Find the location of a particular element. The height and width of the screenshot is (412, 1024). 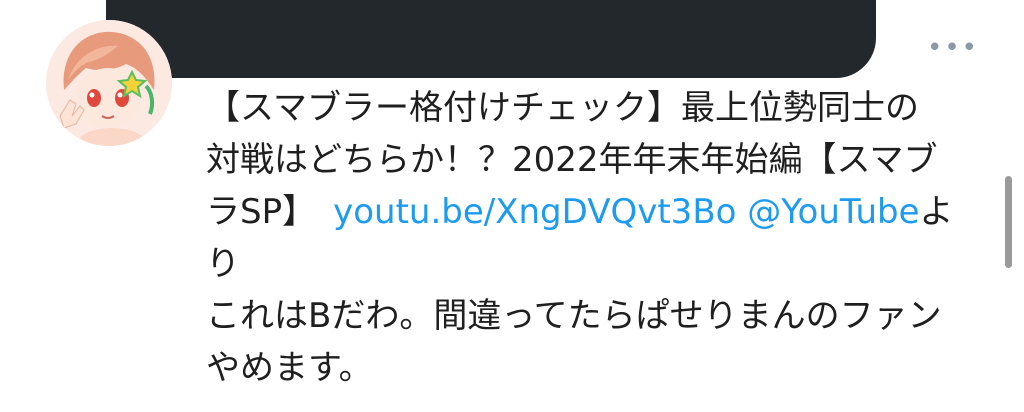

tweet-text-line: ラSP】 youtu.be/XngDVQvt3Bo @YouTubeよ is located at coordinates (593, 212).